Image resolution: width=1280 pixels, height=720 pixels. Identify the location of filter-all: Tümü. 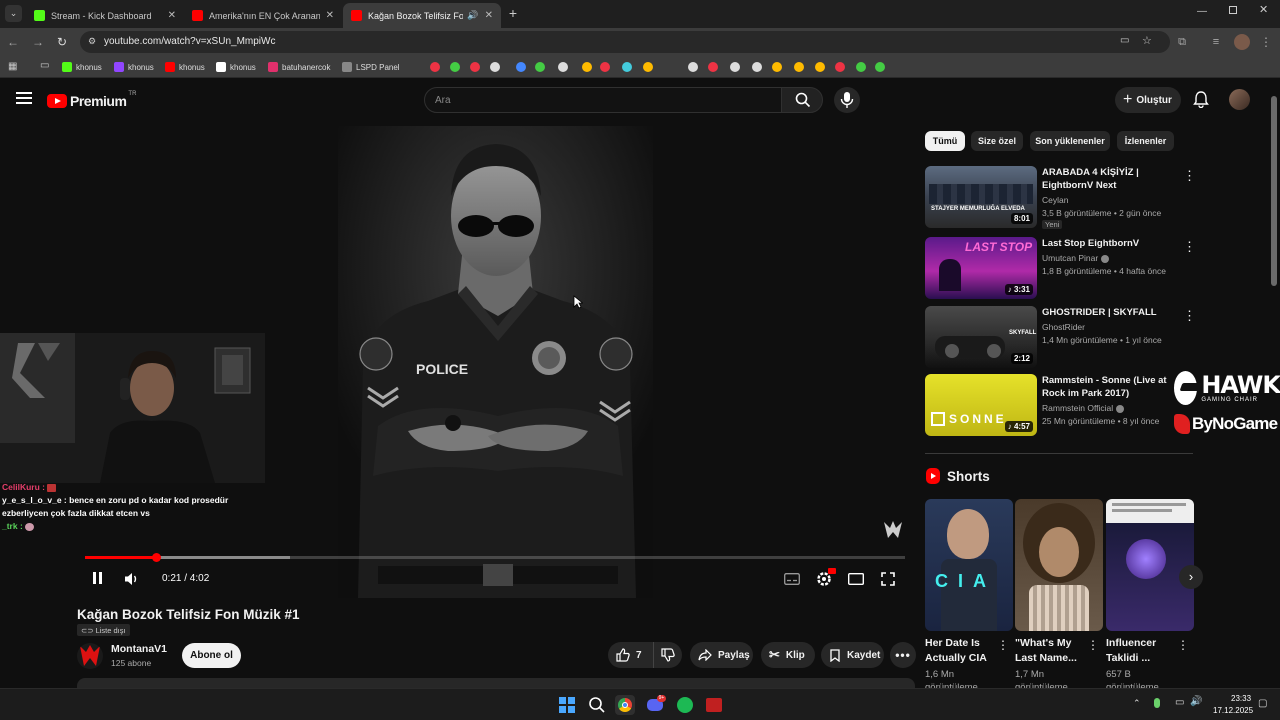
(945, 141).